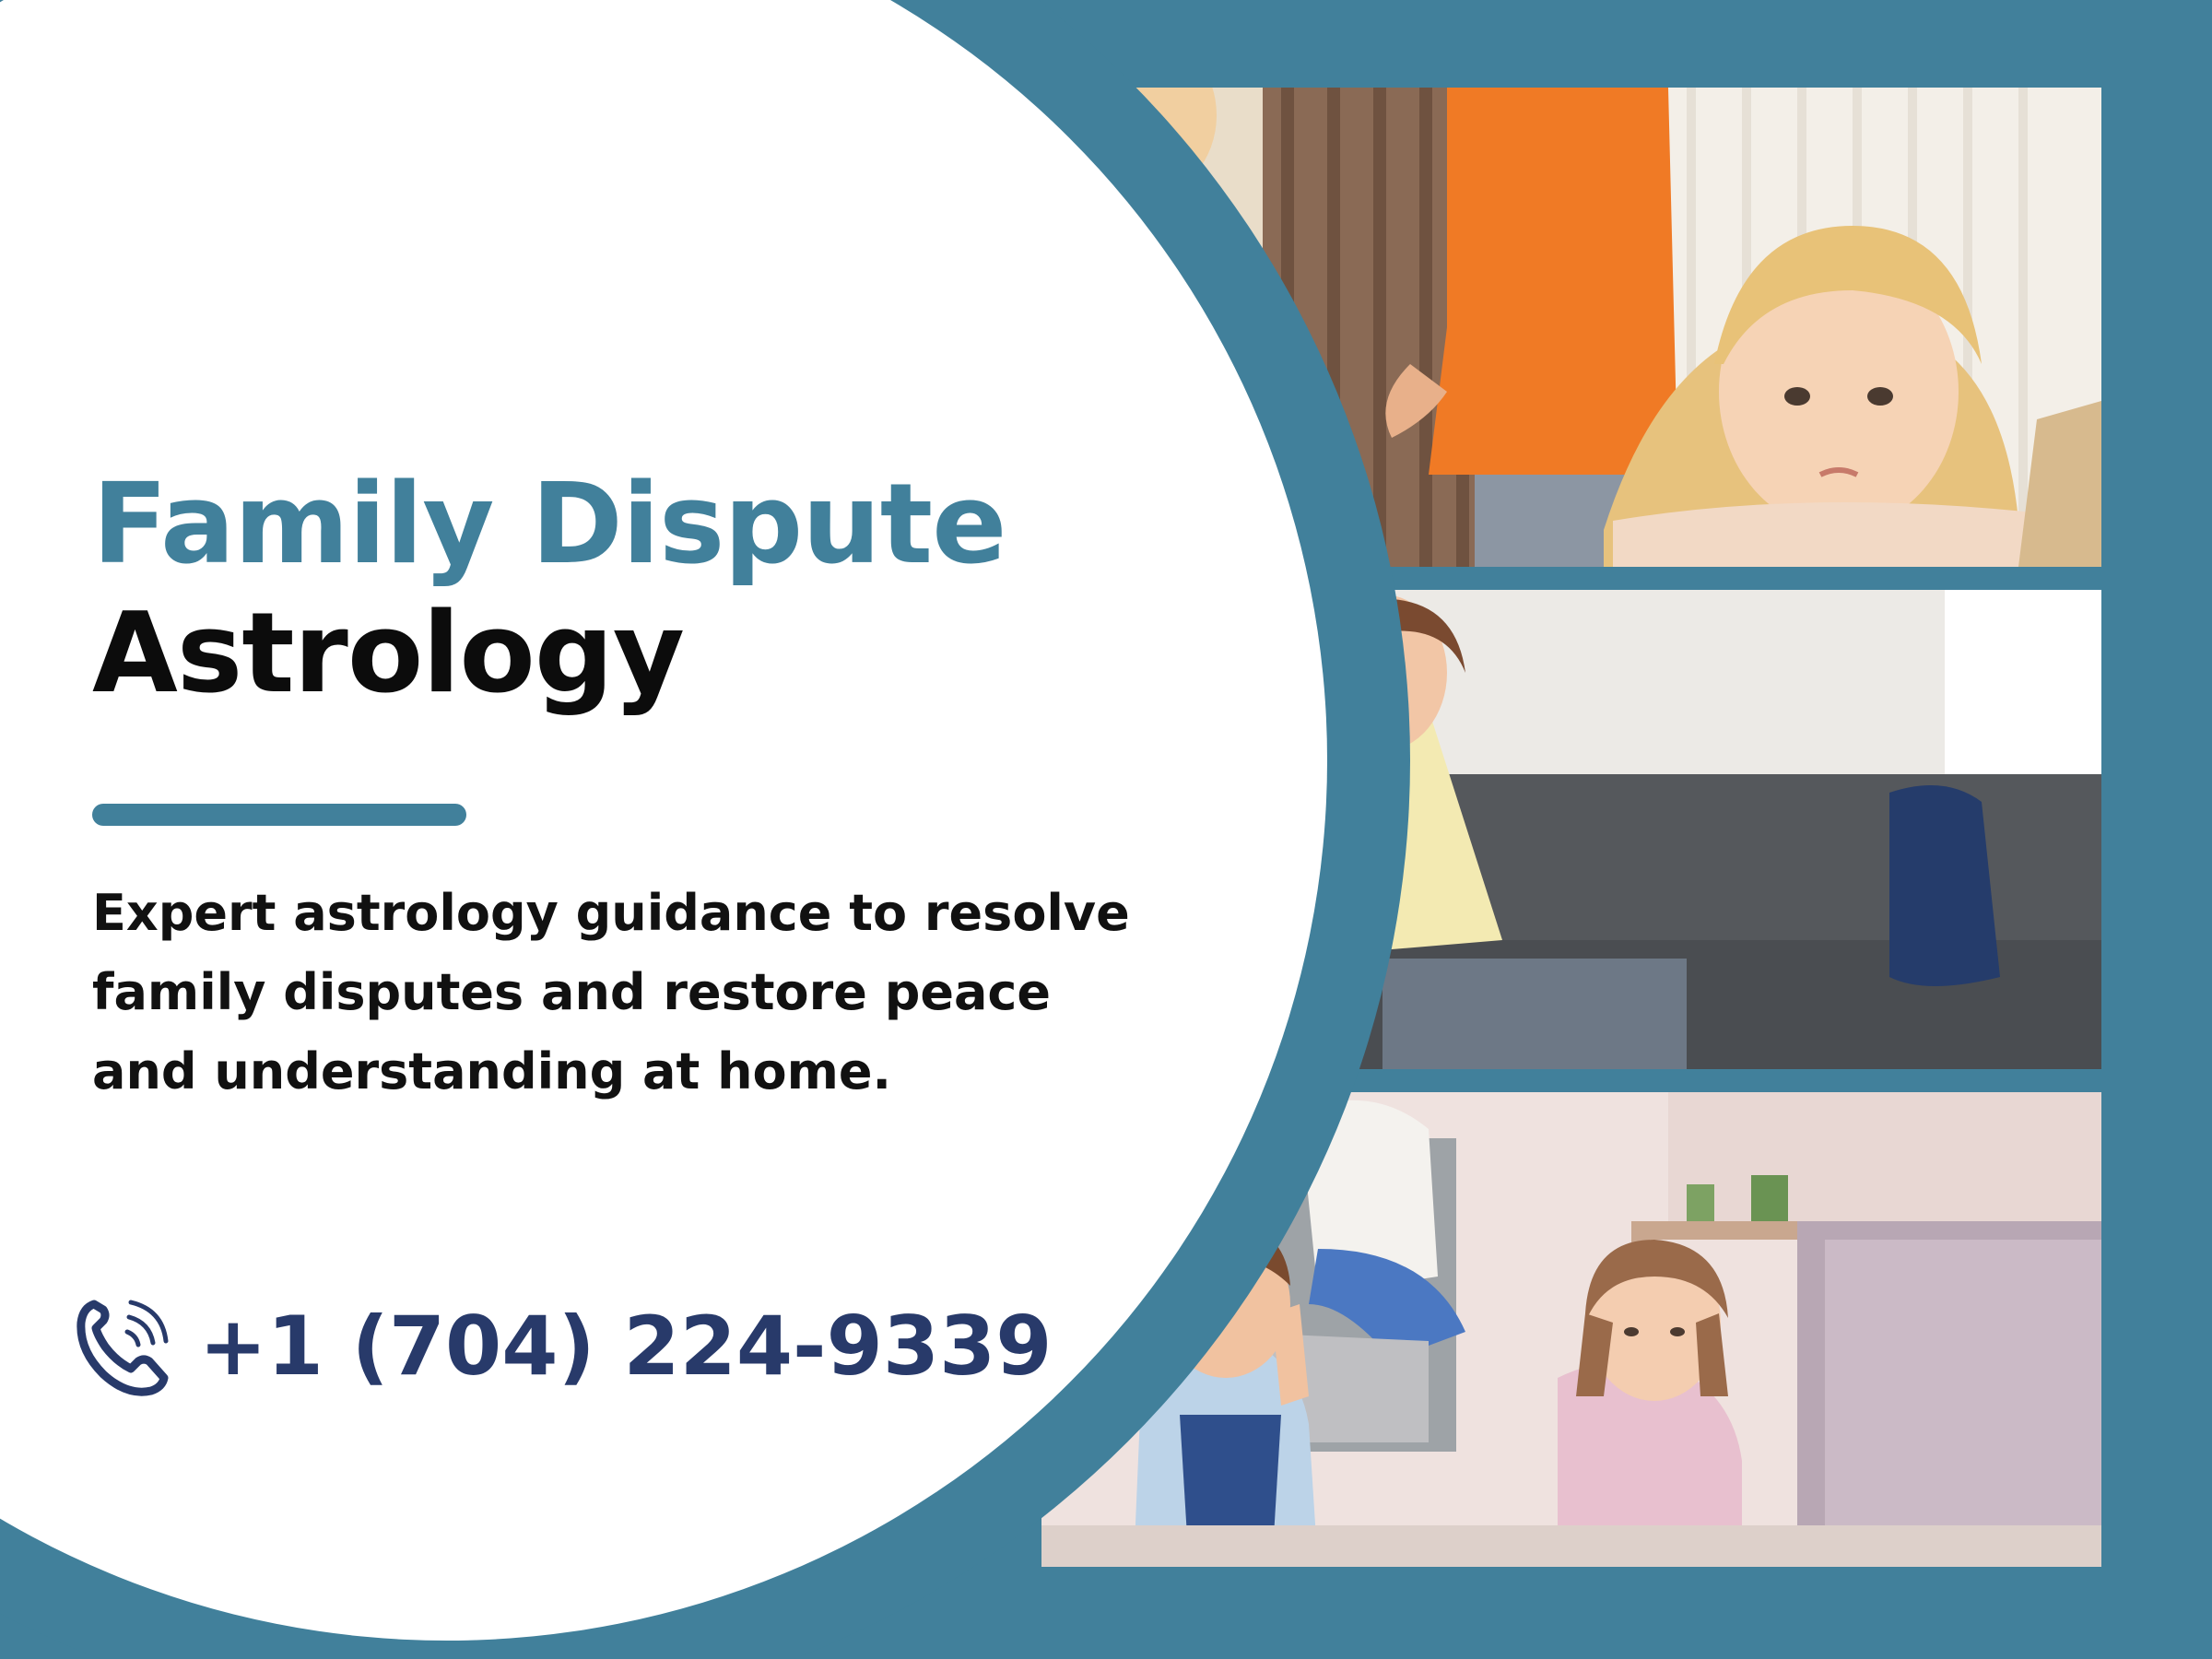 This screenshot has width=2212, height=1659. I want to click on phone-icon, so click(122, 1348).